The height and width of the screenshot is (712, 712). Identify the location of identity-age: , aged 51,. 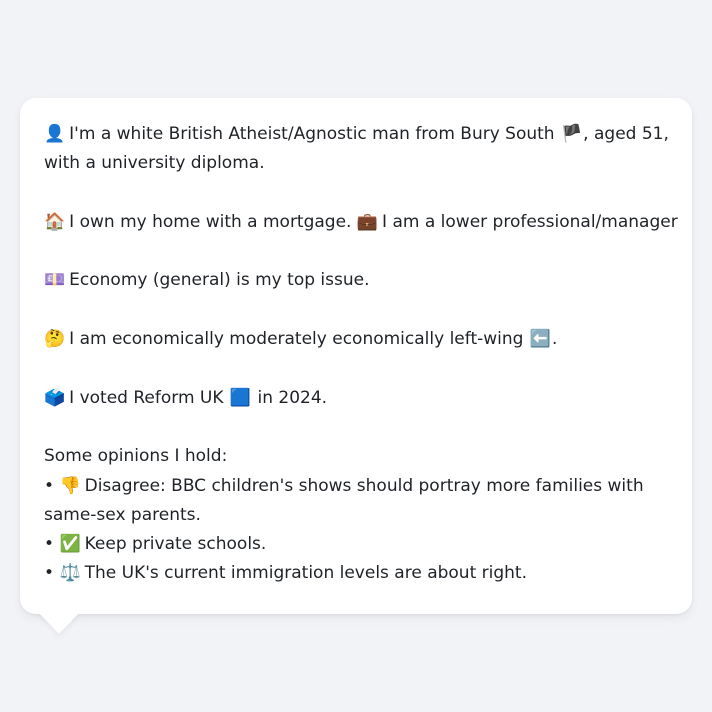
(626, 134).